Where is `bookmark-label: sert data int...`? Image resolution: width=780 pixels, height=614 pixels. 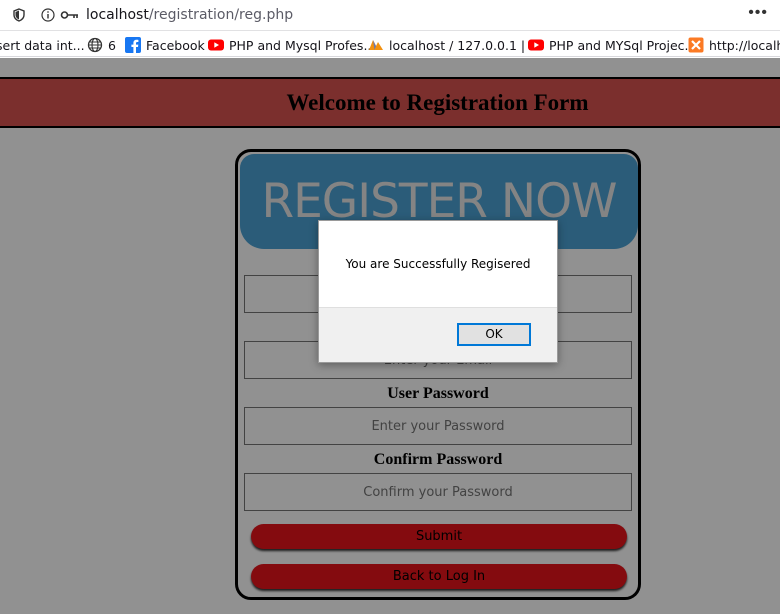
bookmark-label: sert data int... is located at coordinates (42, 45).